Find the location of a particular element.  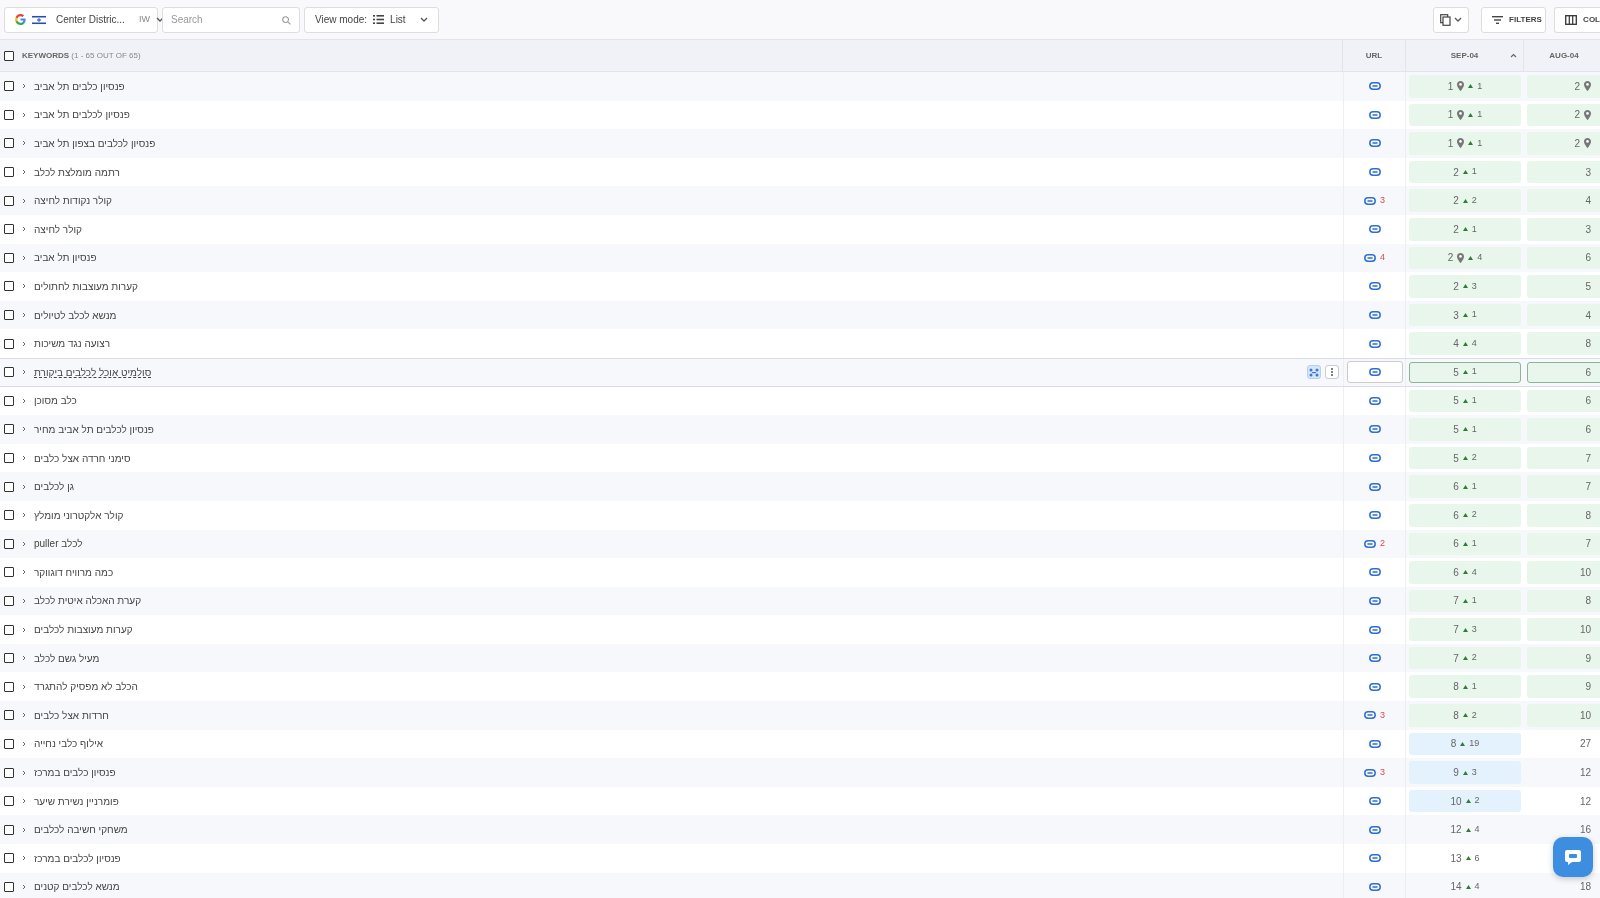

keyword-text: puller לכלב is located at coordinates (58, 544).